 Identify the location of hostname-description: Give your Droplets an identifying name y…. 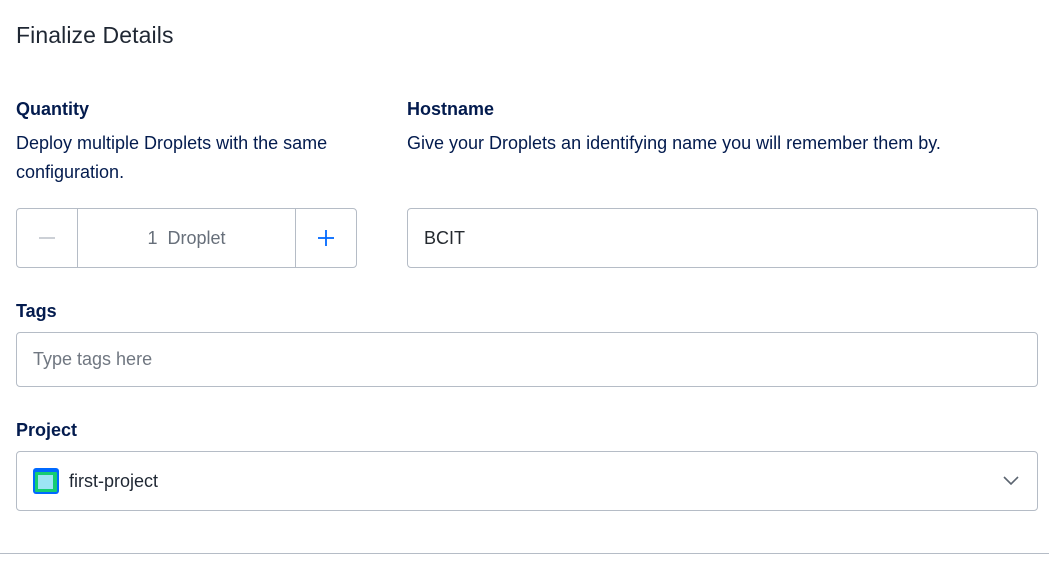
(674, 143).